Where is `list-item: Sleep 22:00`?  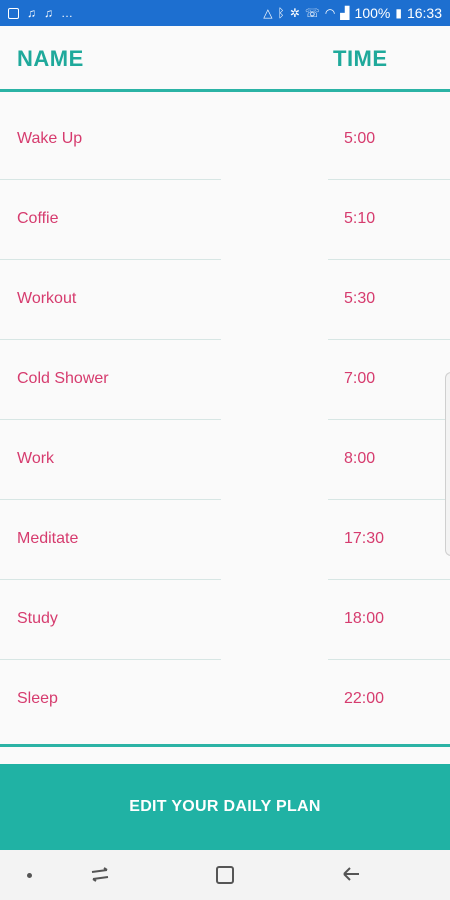 list-item: Sleep 22:00 is located at coordinates (225, 700).